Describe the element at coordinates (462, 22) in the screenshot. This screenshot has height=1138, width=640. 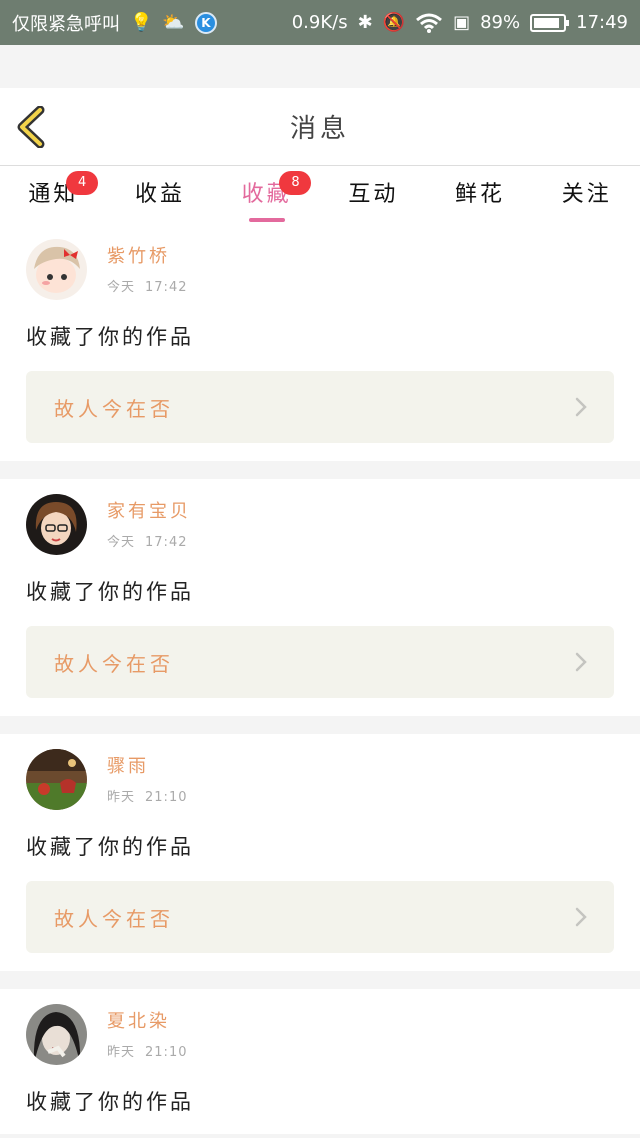
I see `sim-icon: ▣` at that location.